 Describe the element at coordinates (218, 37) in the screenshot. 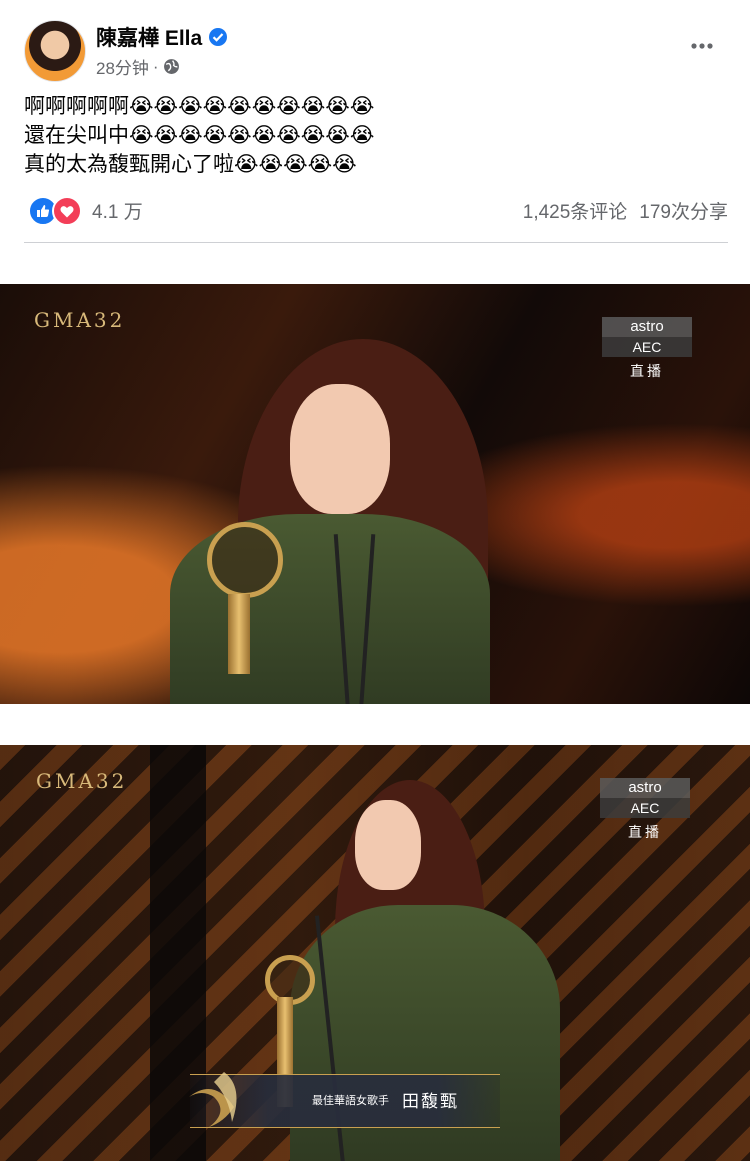

I see `verified-icon` at that location.